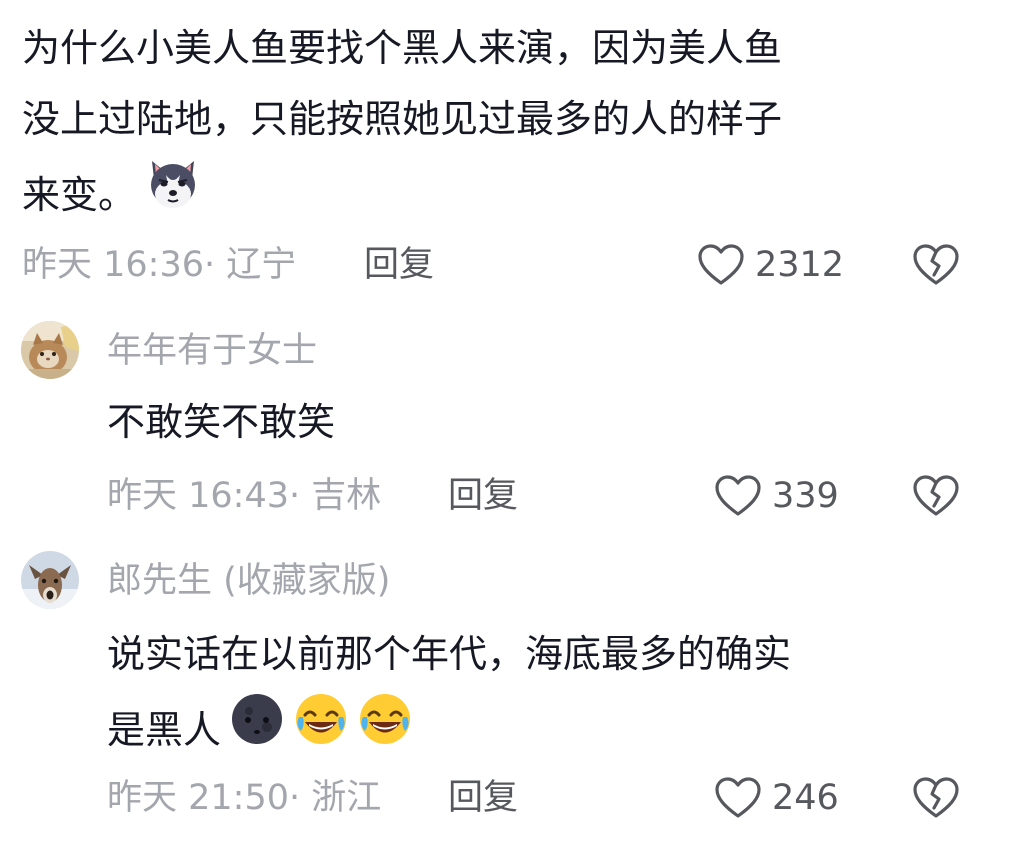 This screenshot has height=843, width=1010. I want to click on comment-location: · 浙江, so click(335, 798).